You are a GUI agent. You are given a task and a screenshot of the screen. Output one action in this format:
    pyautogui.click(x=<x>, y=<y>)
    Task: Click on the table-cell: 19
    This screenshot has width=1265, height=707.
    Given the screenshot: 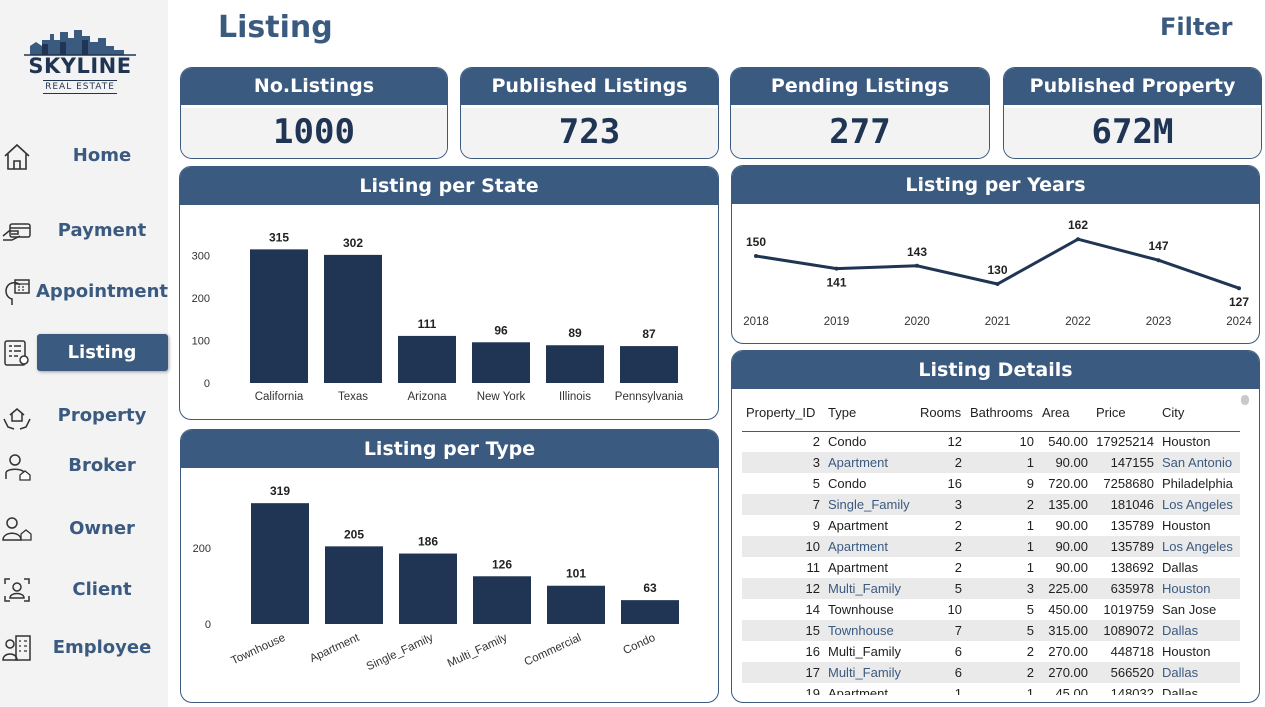 What is the action you would take?
    pyautogui.click(x=812, y=690)
    